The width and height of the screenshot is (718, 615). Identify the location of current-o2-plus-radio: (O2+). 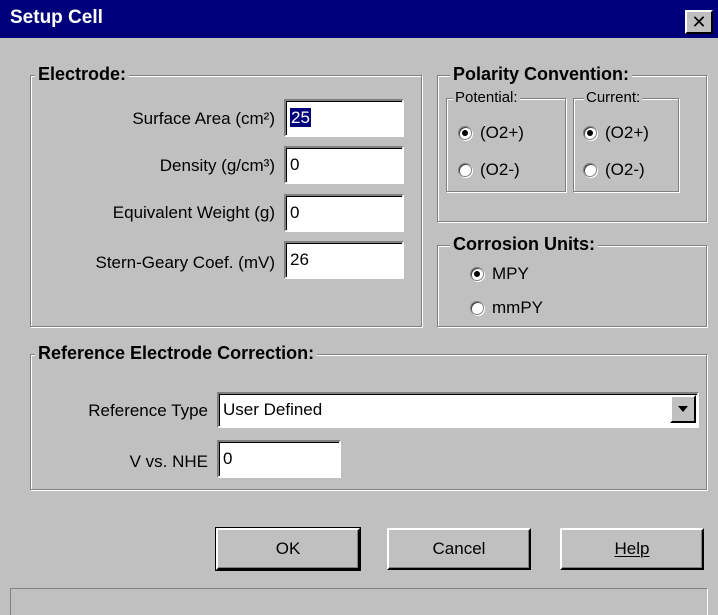
(616, 133).